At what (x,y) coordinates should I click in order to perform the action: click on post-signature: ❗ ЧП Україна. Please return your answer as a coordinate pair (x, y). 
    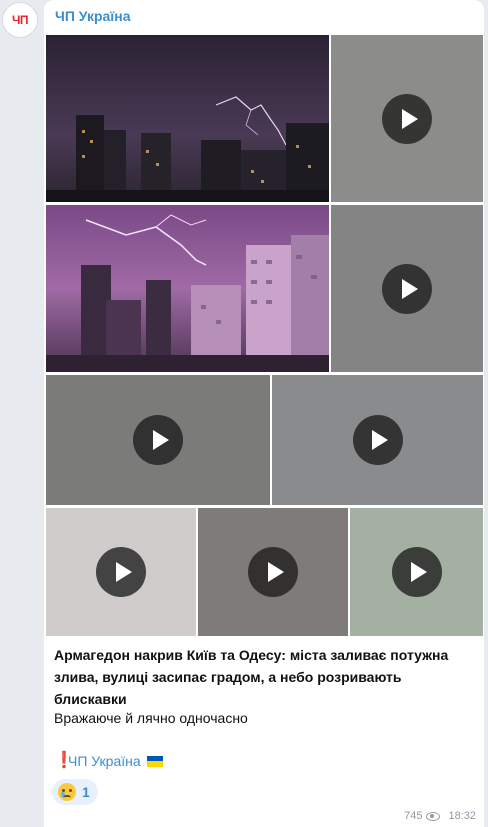
    Looking at the image, I should click on (108, 761).